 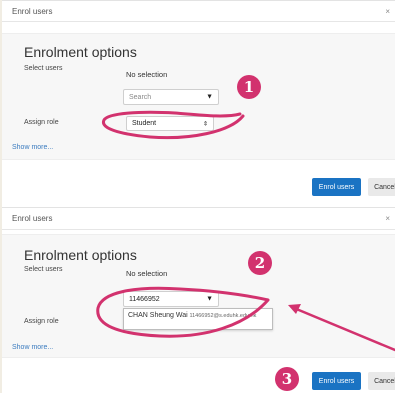 What do you see at coordinates (249, 87) in the screenshot?
I see `step-1-badge: 1` at bounding box center [249, 87].